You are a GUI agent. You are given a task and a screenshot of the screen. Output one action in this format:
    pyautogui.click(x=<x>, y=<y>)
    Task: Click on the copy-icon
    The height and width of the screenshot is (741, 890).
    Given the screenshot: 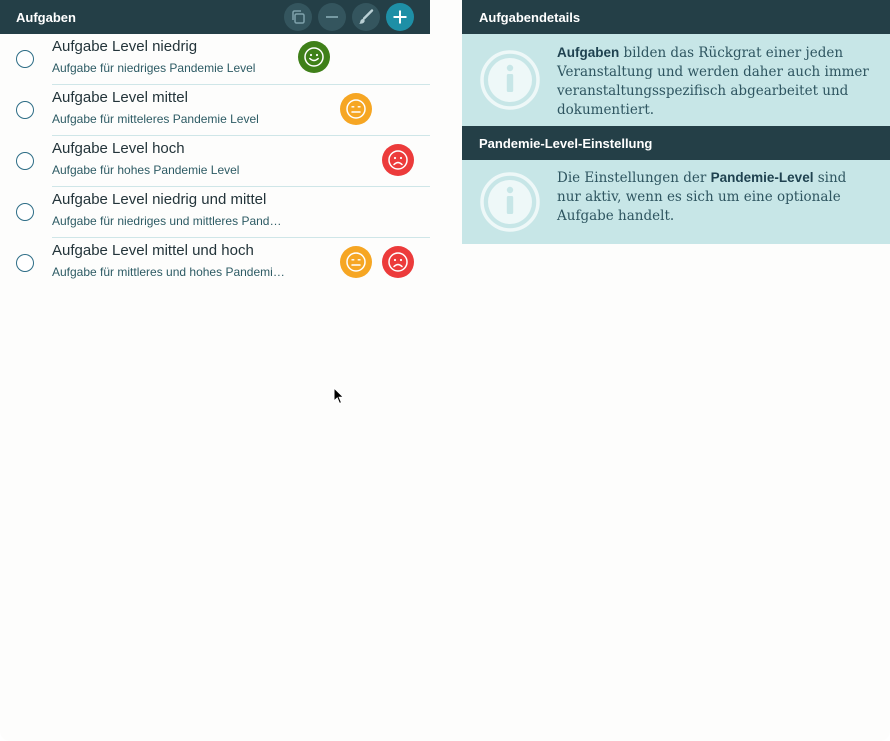 What is the action you would take?
    pyautogui.click(x=298, y=17)
    